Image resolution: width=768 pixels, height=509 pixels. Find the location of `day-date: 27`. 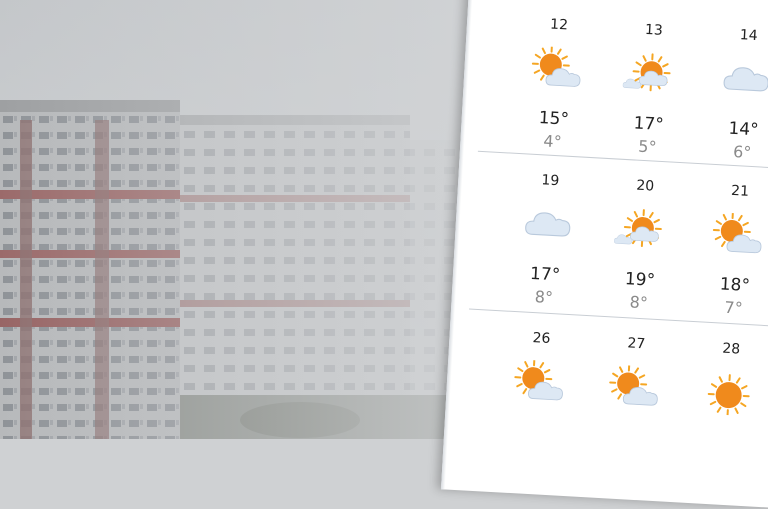

day-date: 27 is located at coordinates (636, 344).